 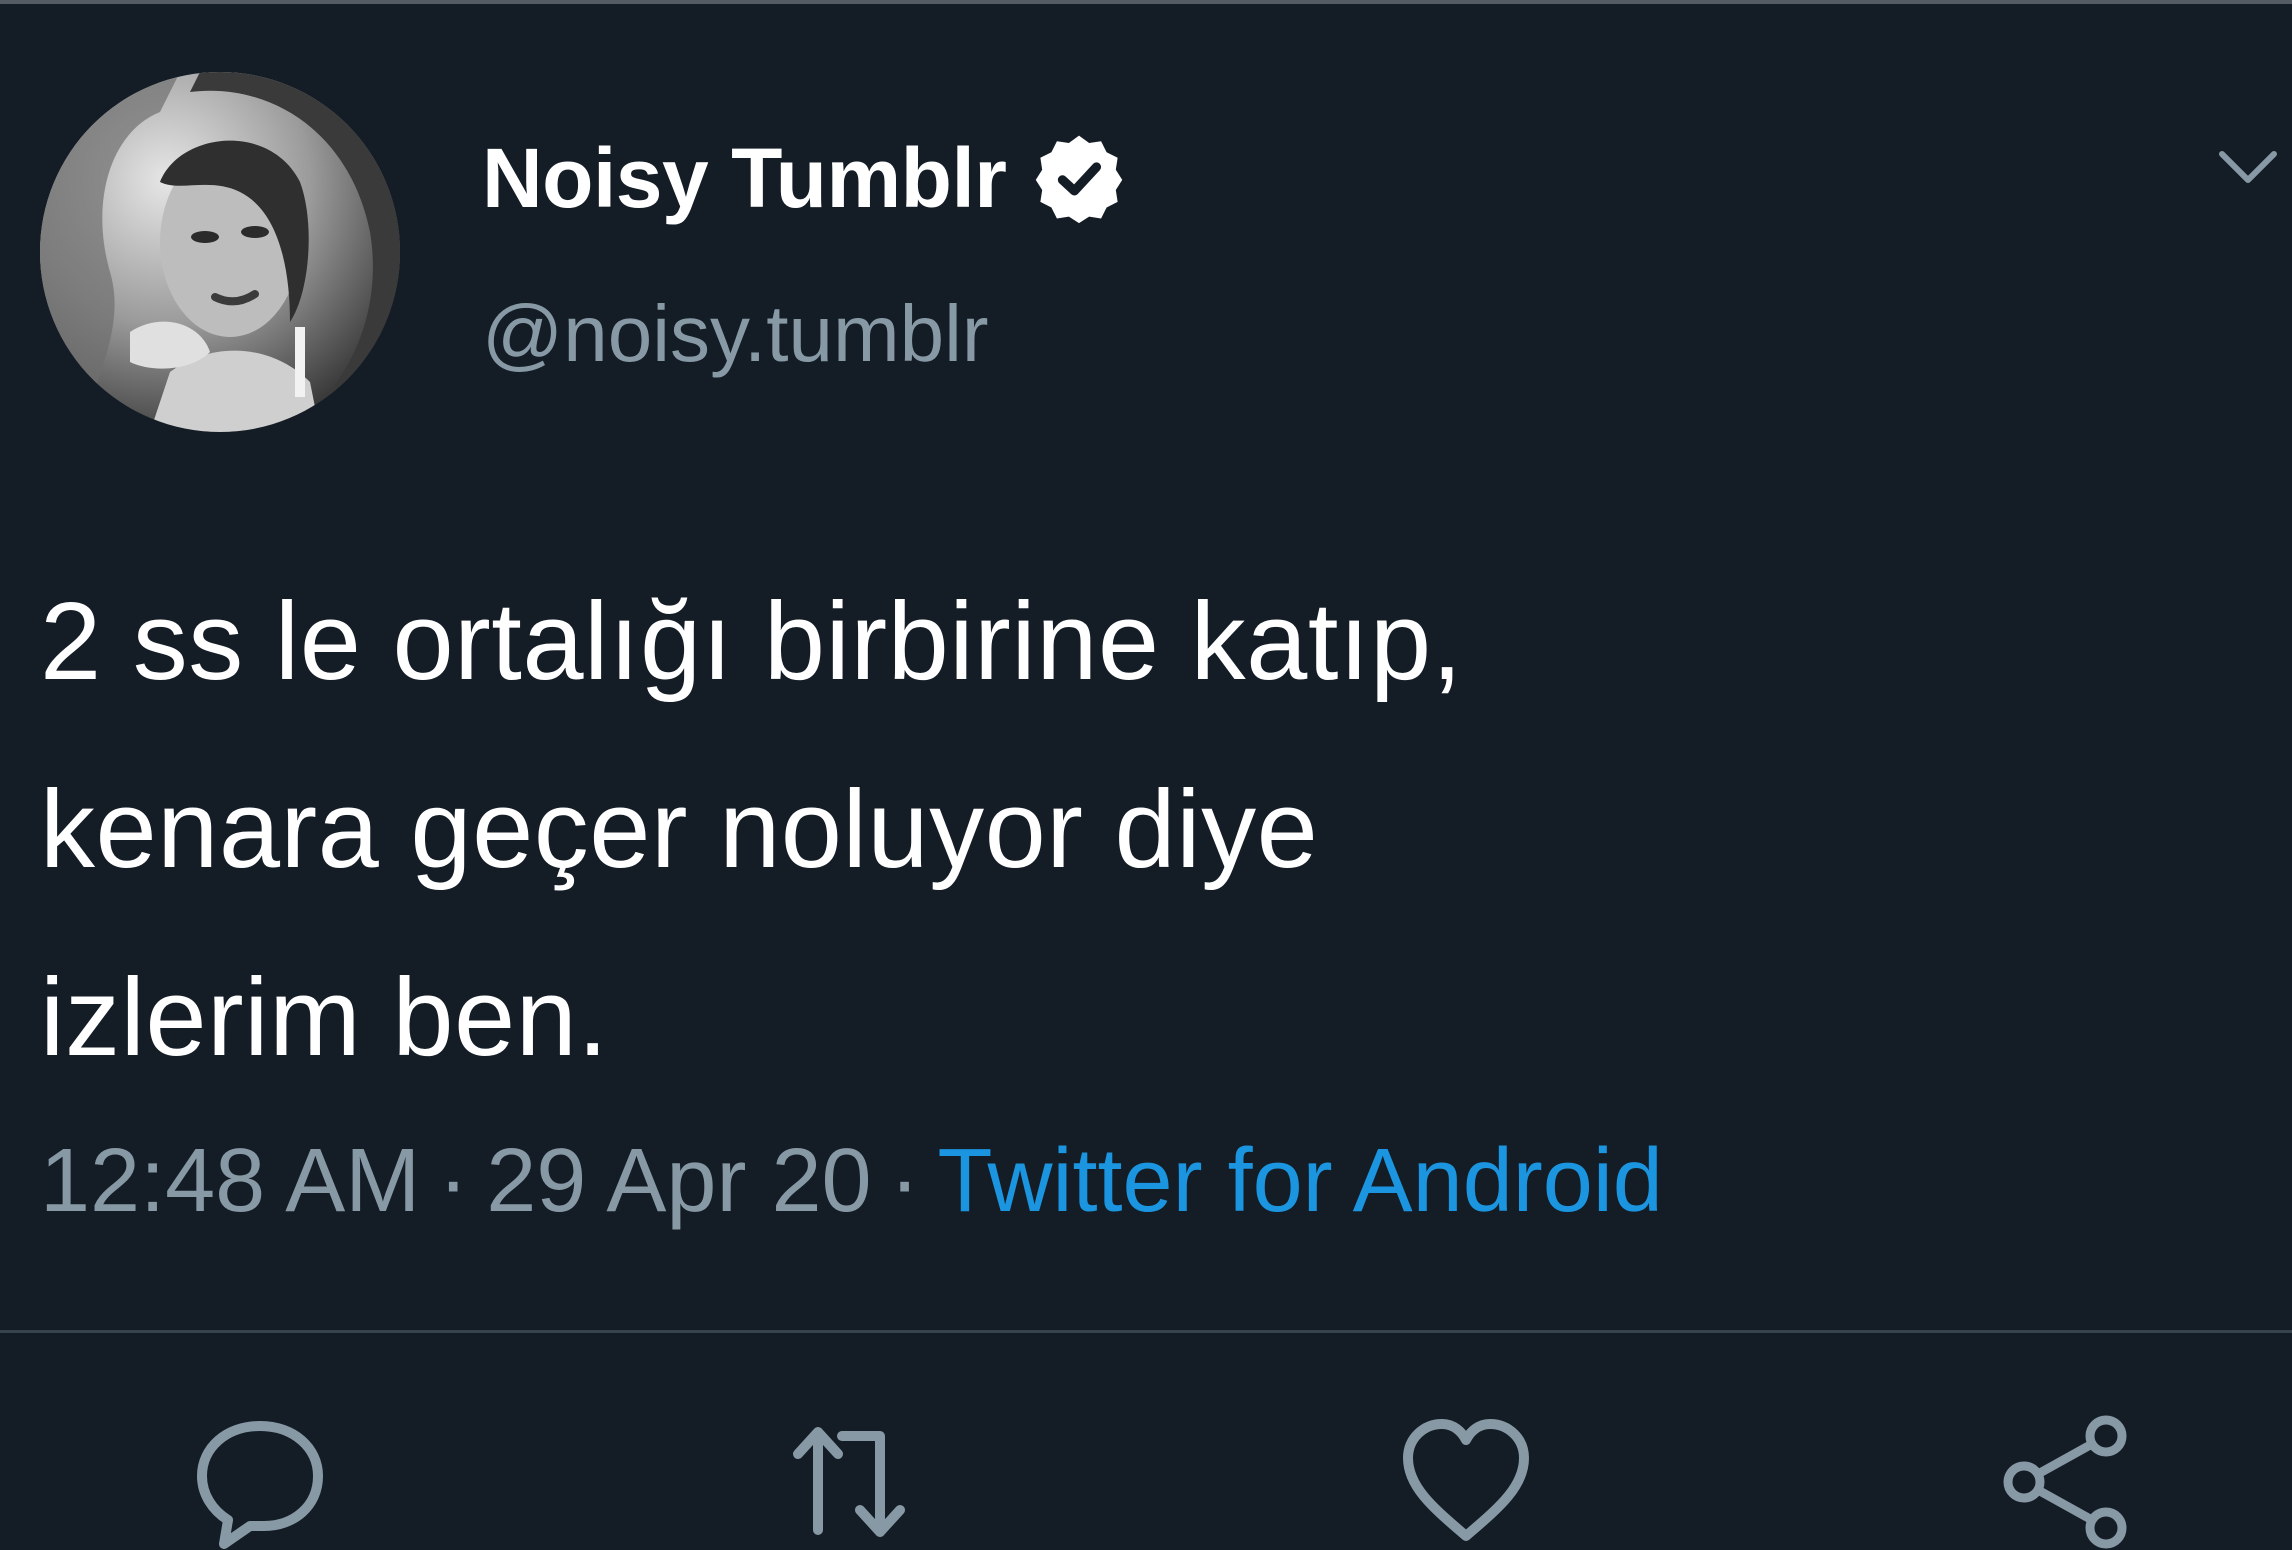 What do you see at coordinates (735, 334) in the screenshot?
I see `author-handle: @noisy.tumblr` at bounding box center [735, 334].